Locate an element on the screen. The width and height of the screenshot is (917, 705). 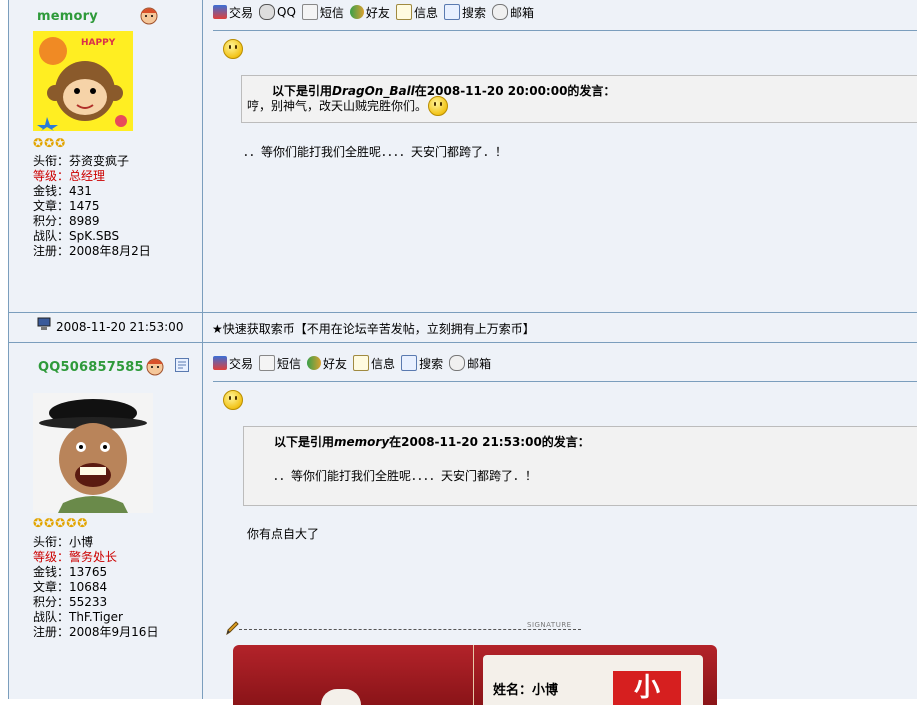
post1-mood-smiley-icon is located at coordinates (233, 49).